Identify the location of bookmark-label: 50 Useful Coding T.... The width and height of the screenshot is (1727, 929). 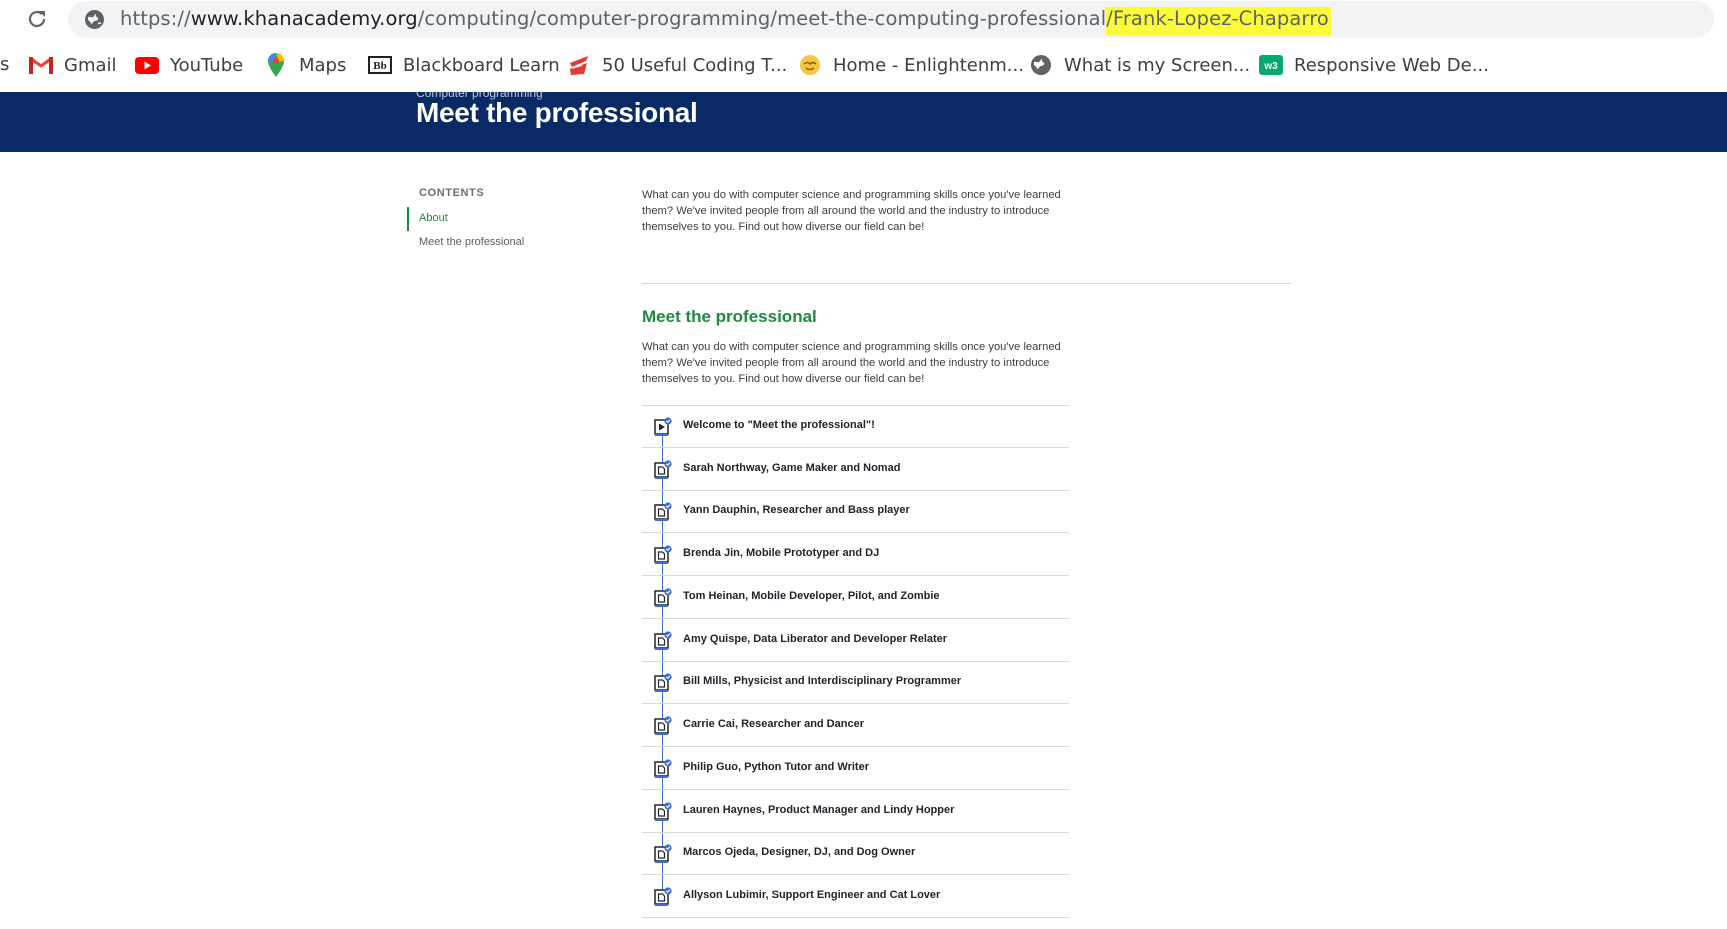
(695, 65).